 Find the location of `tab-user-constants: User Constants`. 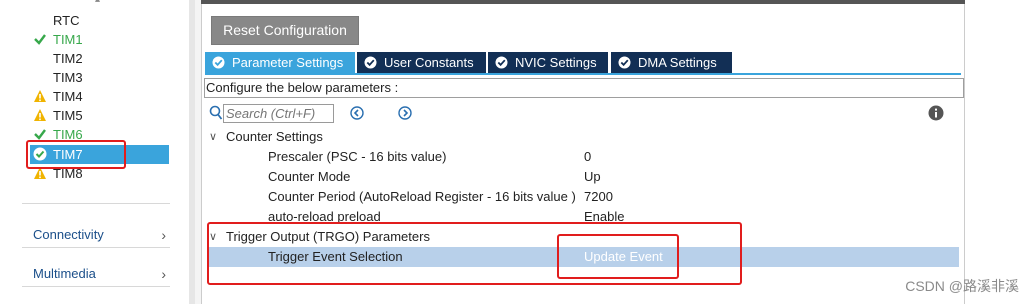

tab-user-constants: User Constants is located at coordinates (421, 62).